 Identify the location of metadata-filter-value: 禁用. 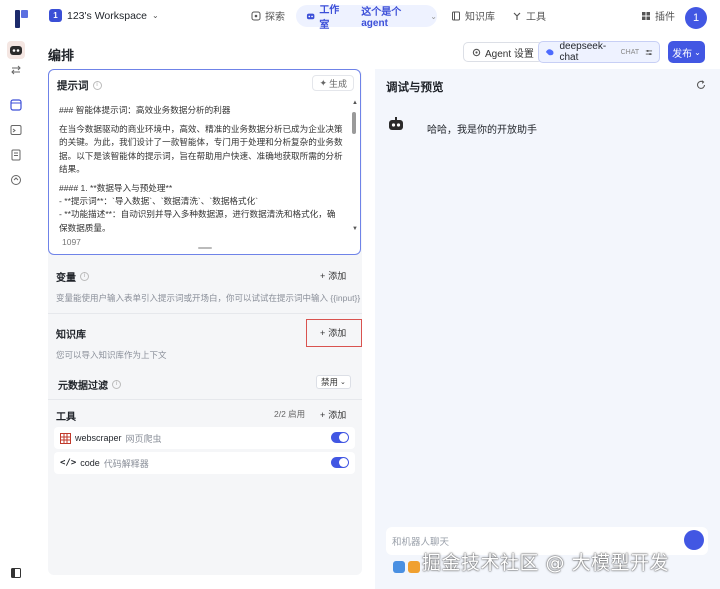
(330, 382).